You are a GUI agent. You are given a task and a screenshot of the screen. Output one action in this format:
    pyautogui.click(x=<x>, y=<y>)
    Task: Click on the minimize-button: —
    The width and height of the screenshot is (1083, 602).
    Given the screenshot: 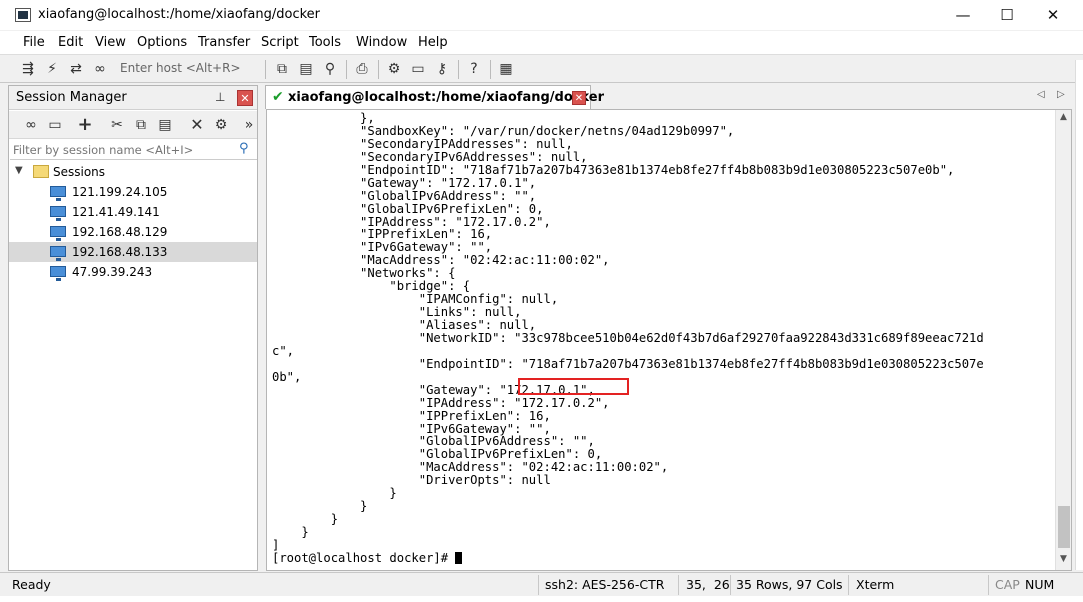 What is the action you would take?
    pyautogui.click(x=963, y=15)
    